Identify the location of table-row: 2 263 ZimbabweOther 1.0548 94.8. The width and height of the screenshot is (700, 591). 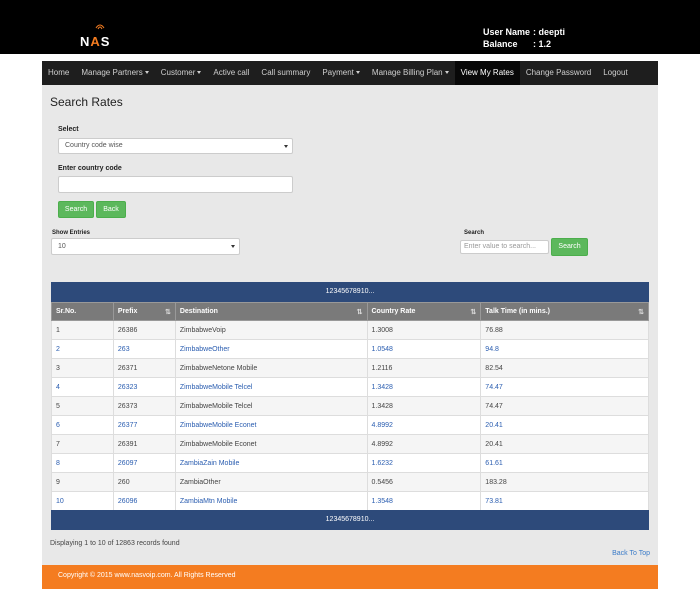
(350, 349).